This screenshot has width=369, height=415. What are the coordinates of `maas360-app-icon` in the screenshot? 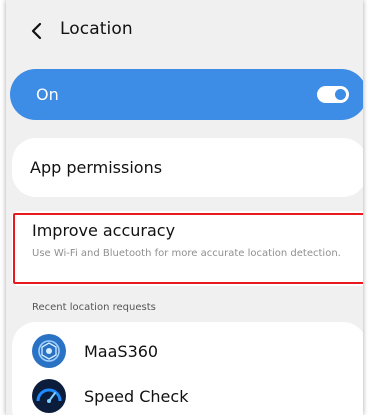 It's located at (49, 351).